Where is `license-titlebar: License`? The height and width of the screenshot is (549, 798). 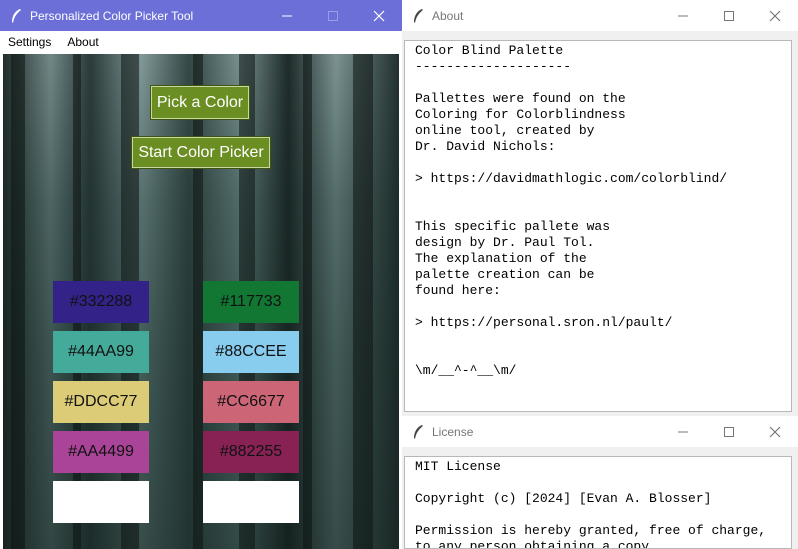 license-titlebar: License is located at coordinates (600, 431).